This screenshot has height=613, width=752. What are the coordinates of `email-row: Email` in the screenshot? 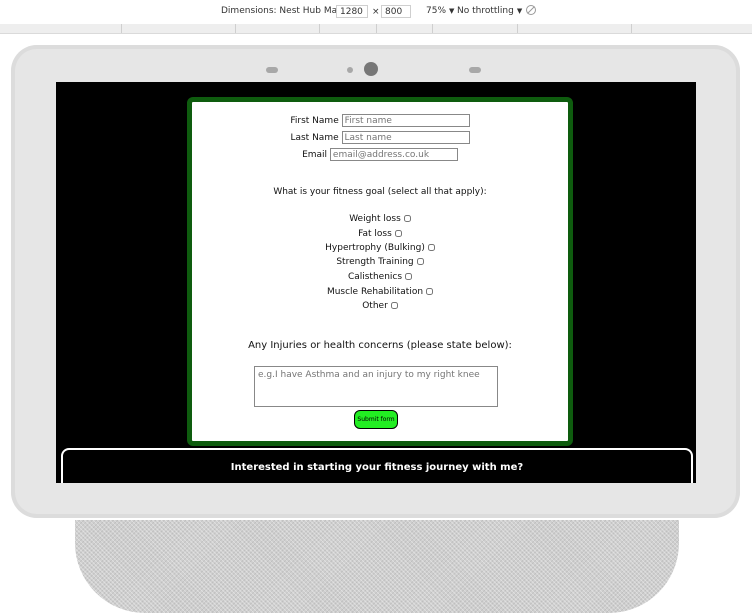 It's located at (380, 154).